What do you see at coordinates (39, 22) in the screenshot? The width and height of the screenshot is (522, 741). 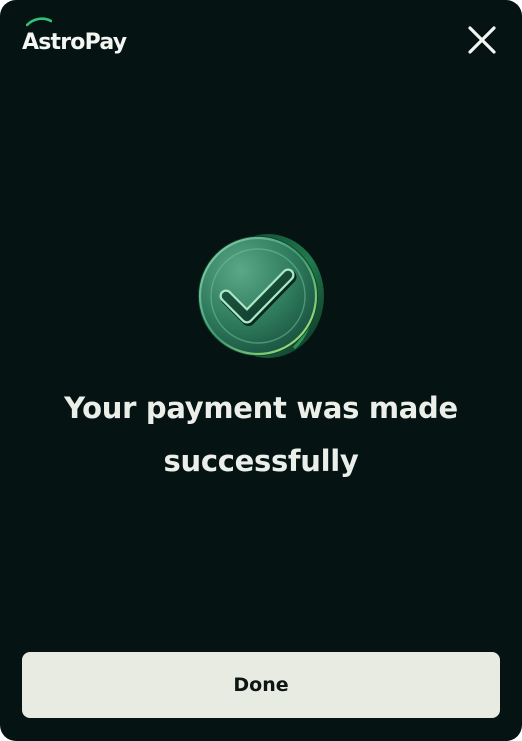 I see `astropay-swoosh-icon` at bounding box center [39, 22].